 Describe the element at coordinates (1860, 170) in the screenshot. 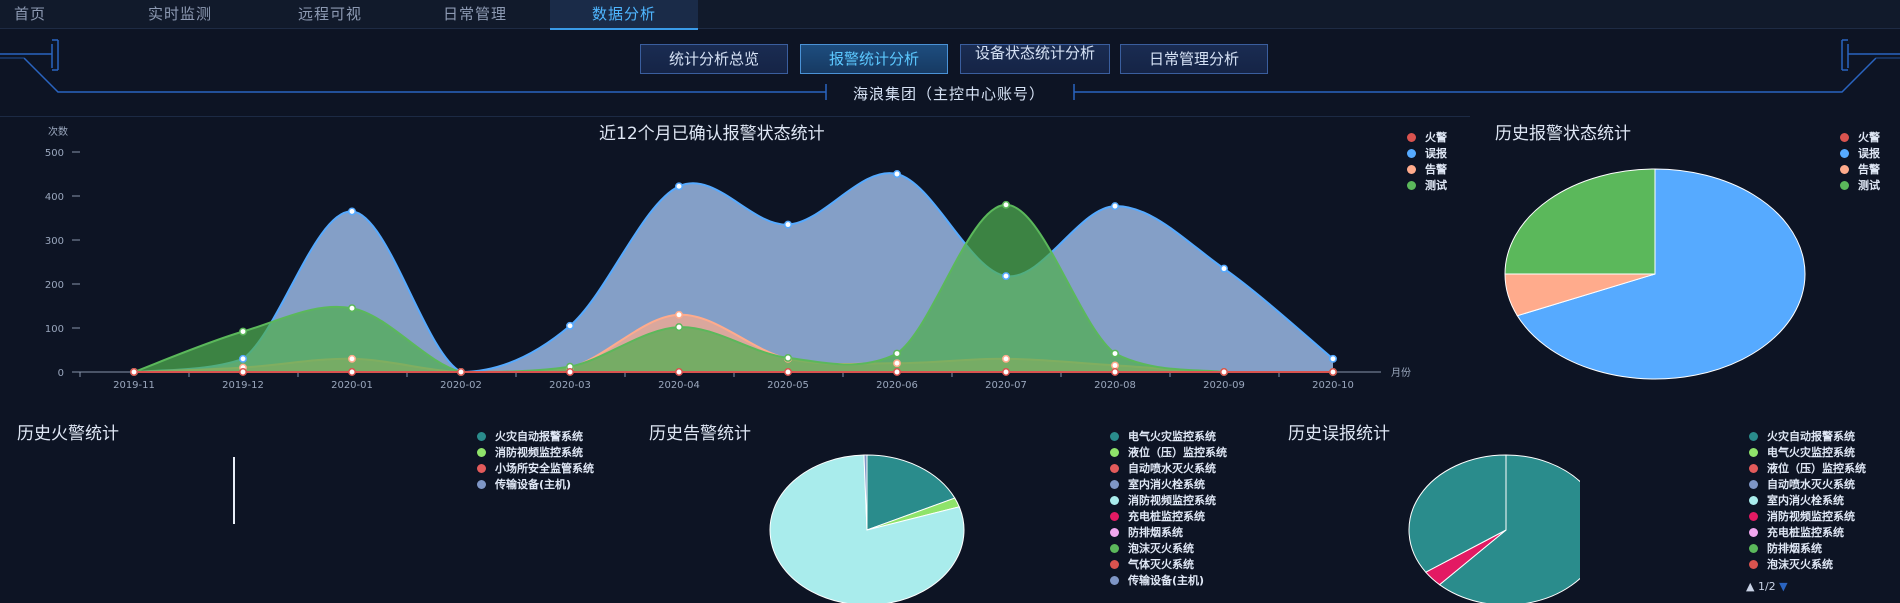

I see `status-legend-warning: 告警` at that location.